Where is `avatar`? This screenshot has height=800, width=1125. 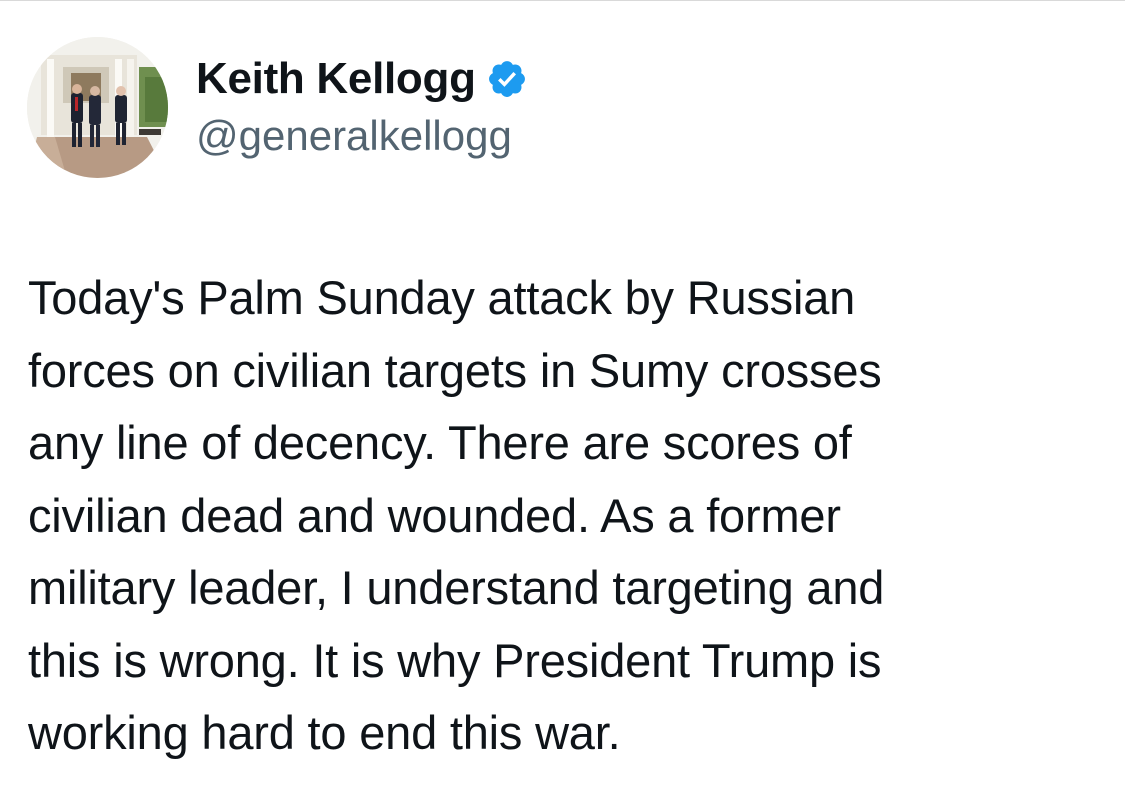 avatar is located at coordinates (97, 107).